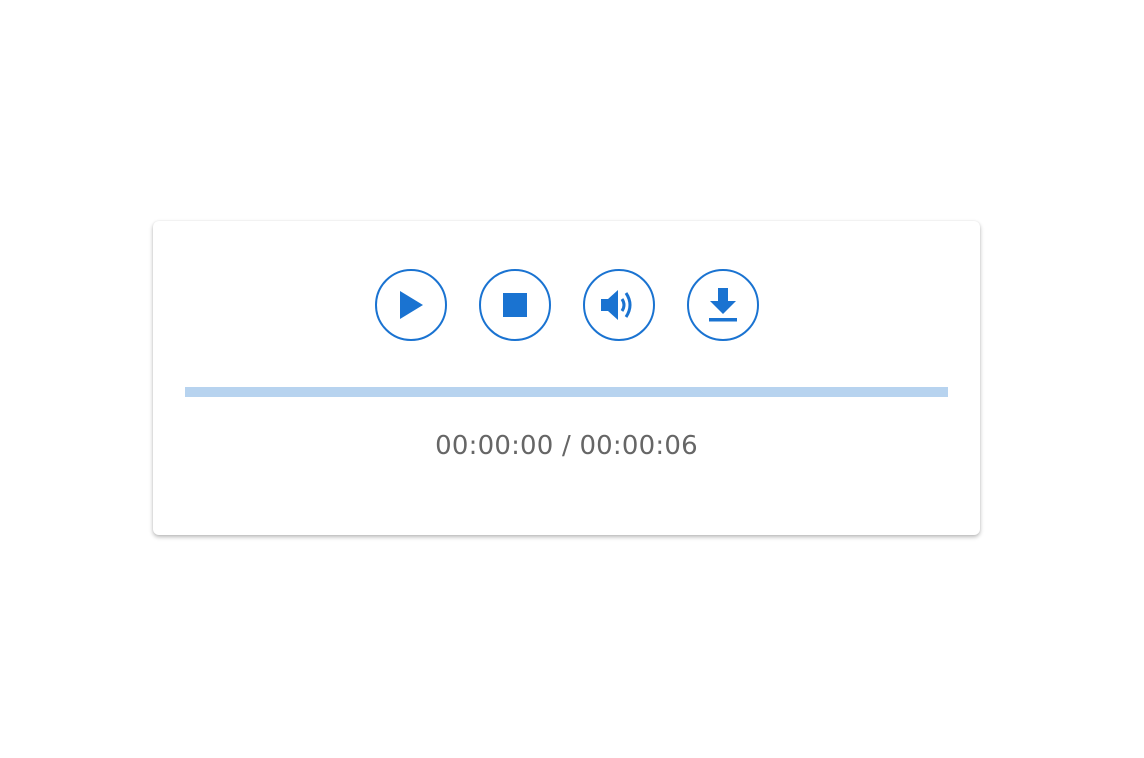  What do you see at coordinates (638, 446) in the screenshot?
I see `total-time: 00:00:06` at bounding box center [638, 446].